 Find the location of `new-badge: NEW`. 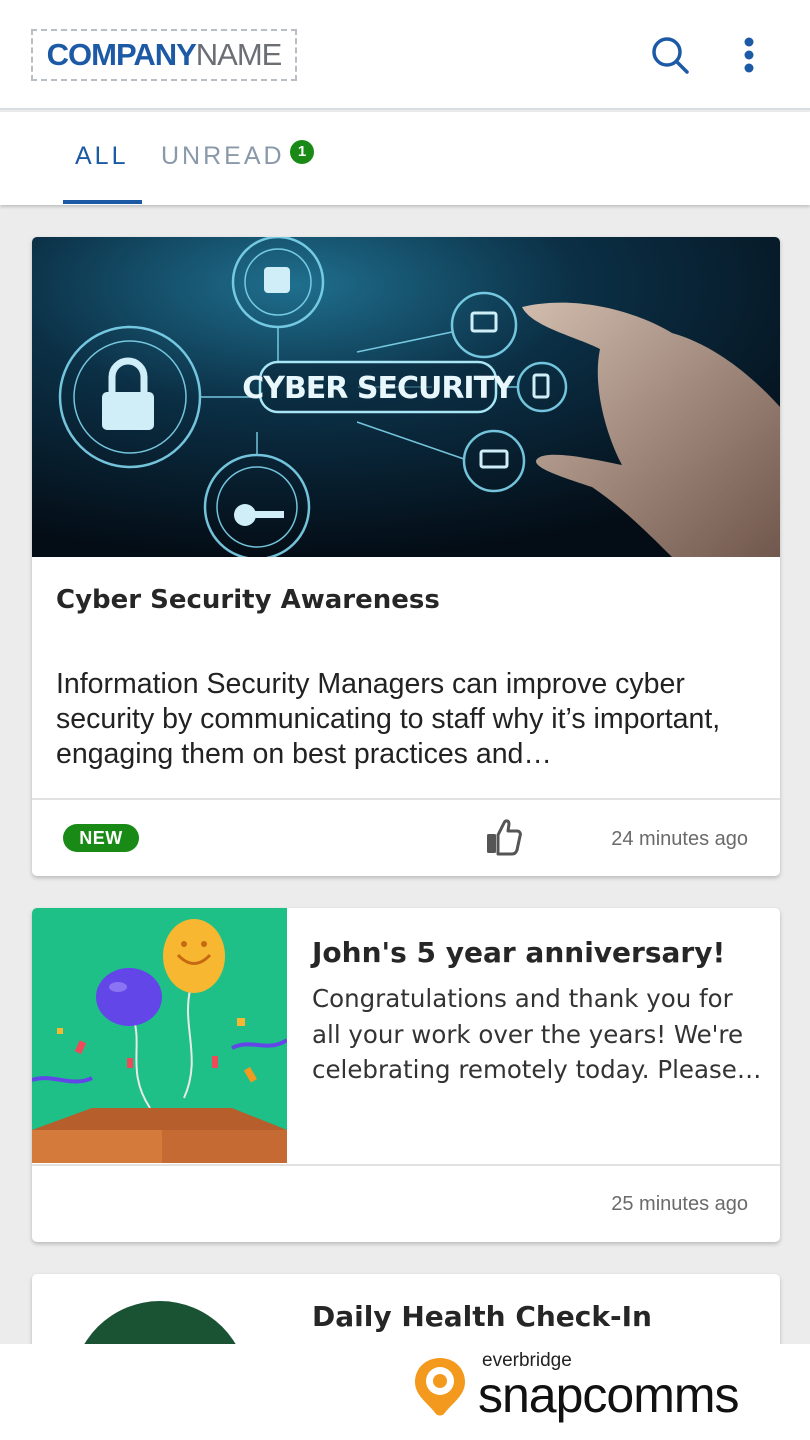

new-badge: NEW is located at coordinates (101, 838).